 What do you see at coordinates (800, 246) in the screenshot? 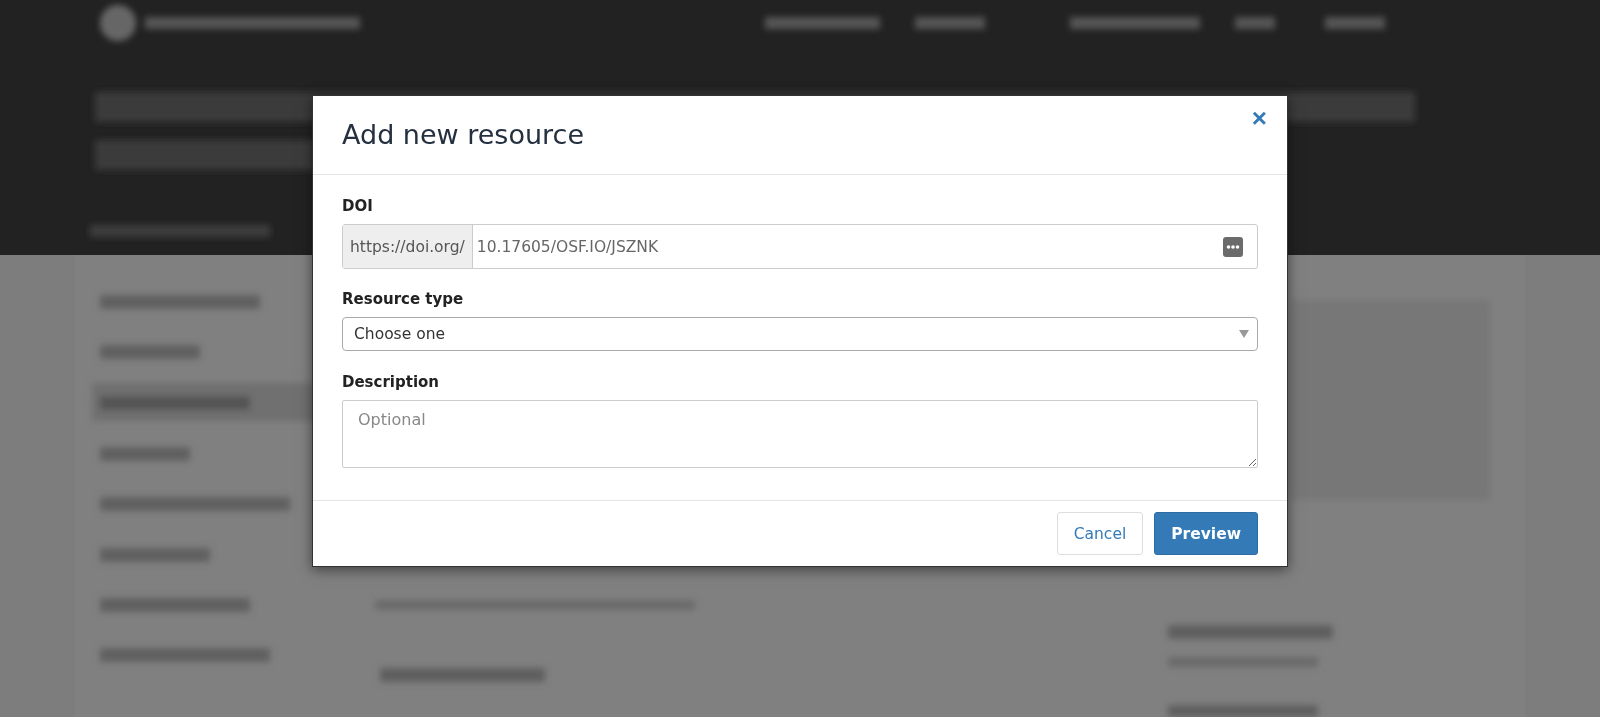
I see `doi-field: https://doi.org/ 10.17605/OSF.IO/JSZNK` at bounding box center [800, 246].